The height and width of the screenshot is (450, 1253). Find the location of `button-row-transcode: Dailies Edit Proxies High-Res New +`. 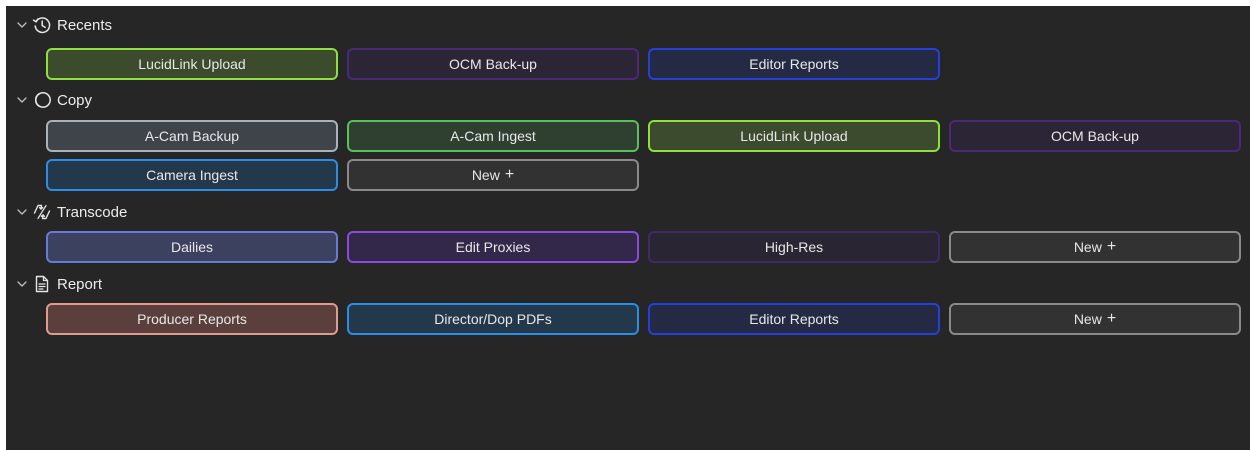

button-row-transcode: Dailies Edit Proxies High-Res New + is located at coordinates (643, 247).